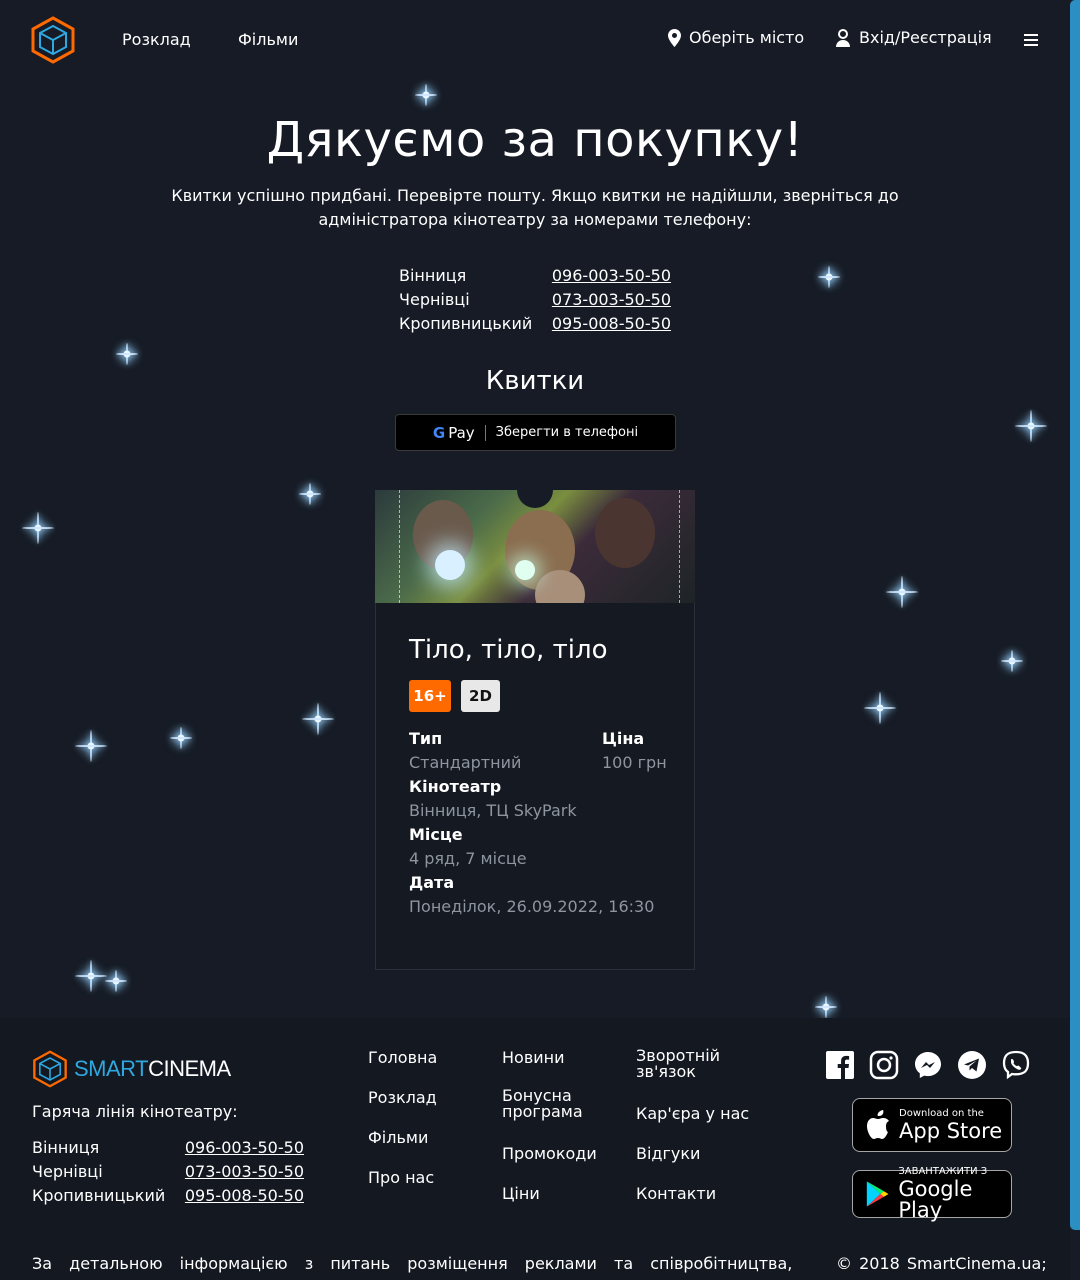  Describe the element at coordinates (935, 1199) in the screenshot. I see `google-play-label: Google Play` at that location.